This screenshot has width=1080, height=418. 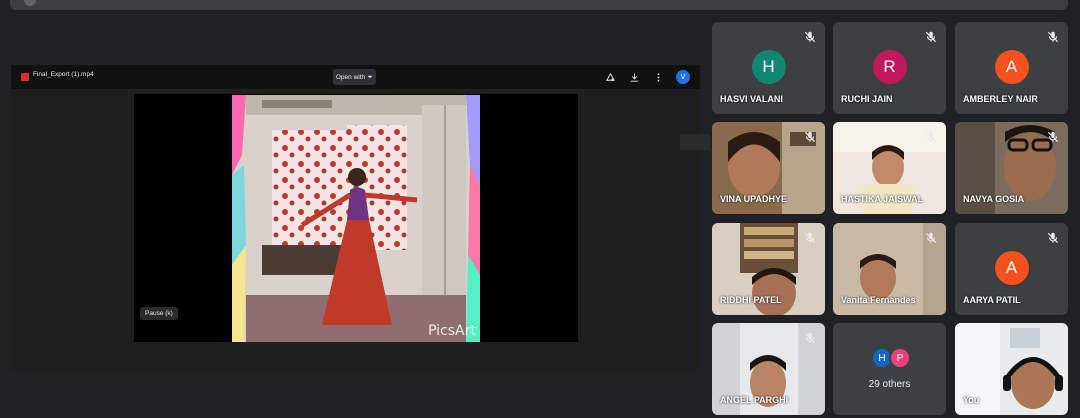 What do you see at coordinates (452, 331) in the screenshot?
I see `svg-text: PicsArt` at bounding box center [452, 331].